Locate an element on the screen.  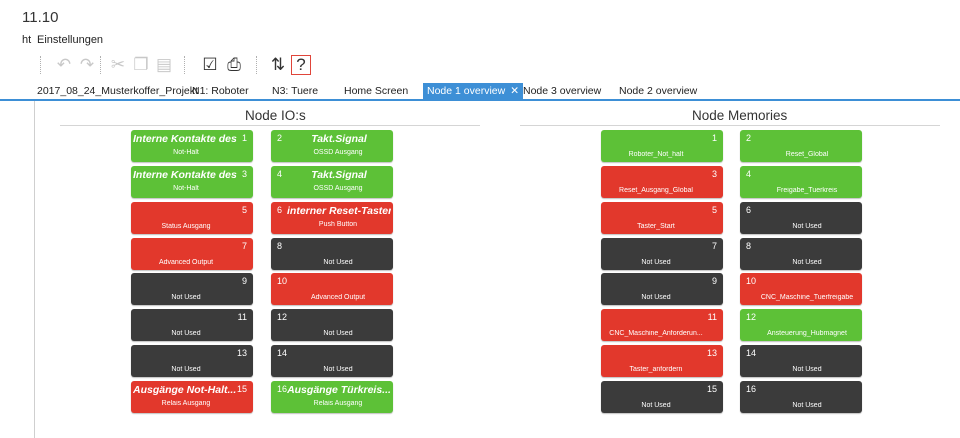
io-tile-7: 7 Advanced Output is located at coordinates (192, 254).